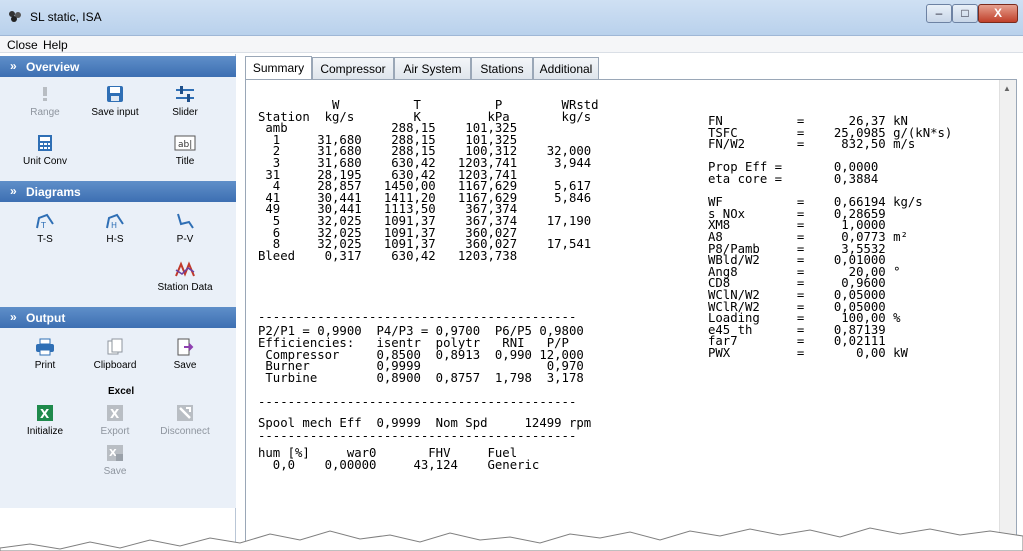  Describe the element at coordinates (45, 161) in the screenshot. I see `unit-conv-label: Unit Conv` at that location.